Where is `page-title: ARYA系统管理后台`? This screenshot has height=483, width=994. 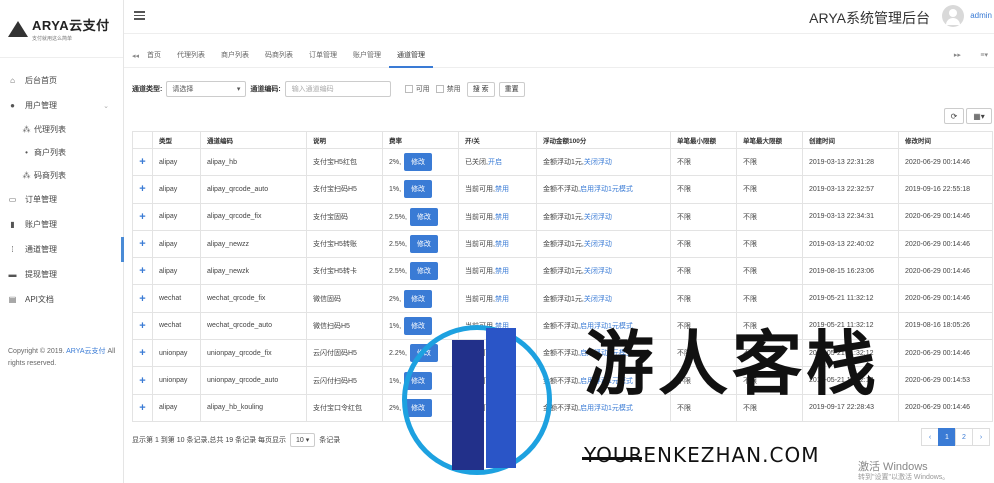
page-title: ARYA系统管理后台 is located at coordinates (869, 18).